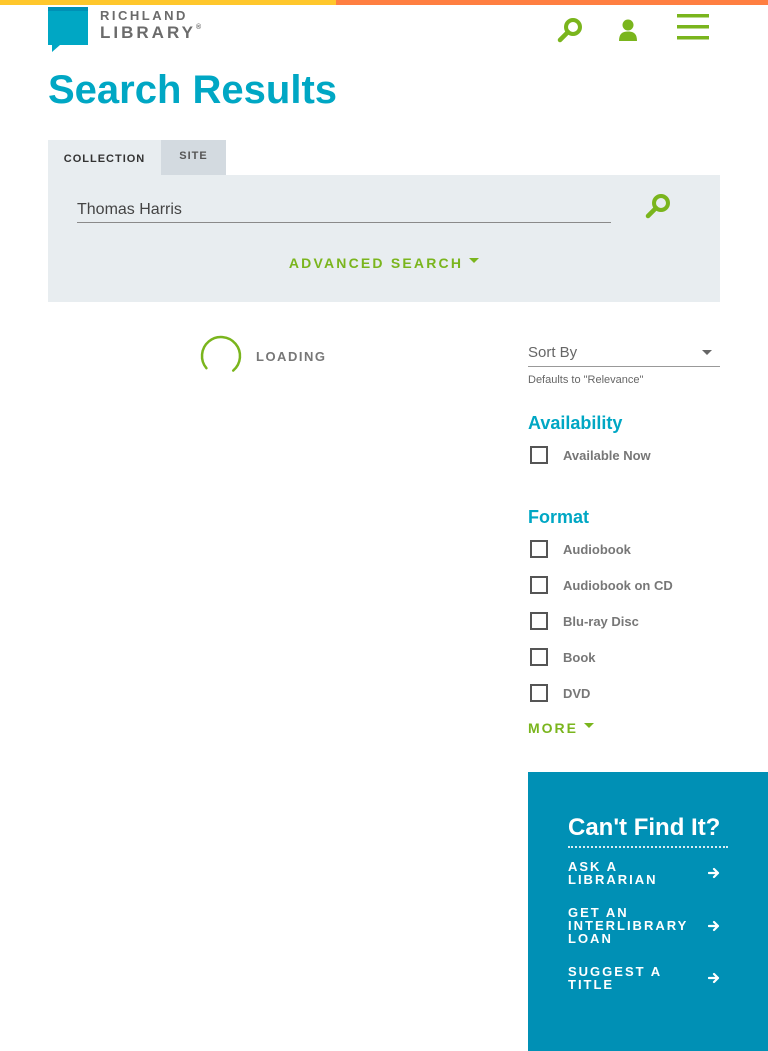 The image size is (768, 1051). Describe the element at coordinates (221, 353) in the screenshot. I see `spinner-icon` at that location.